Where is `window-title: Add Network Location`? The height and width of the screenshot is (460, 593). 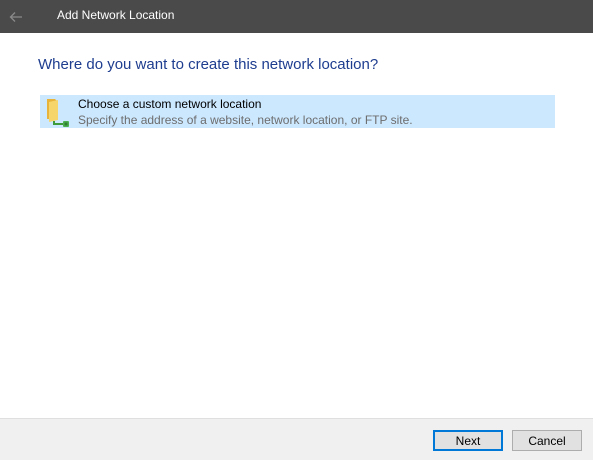 window-title: Add Network Location is located at coordinates (116, 15).